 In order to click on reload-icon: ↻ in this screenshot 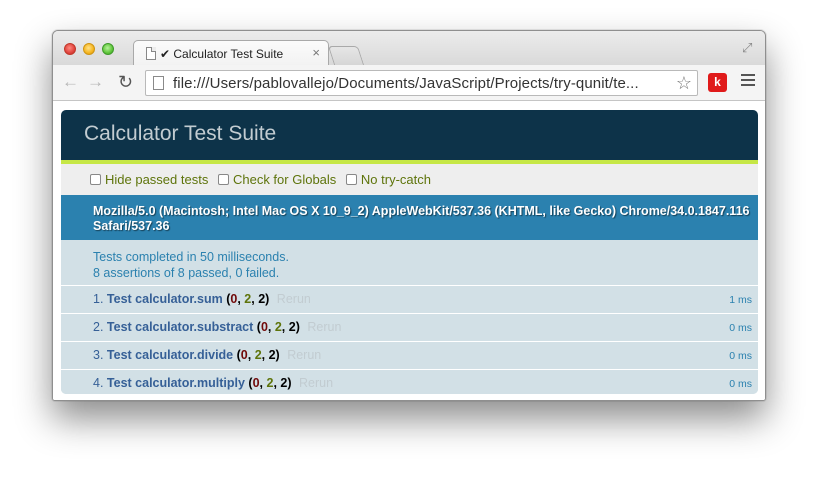, I will do `click(125, 82)`.